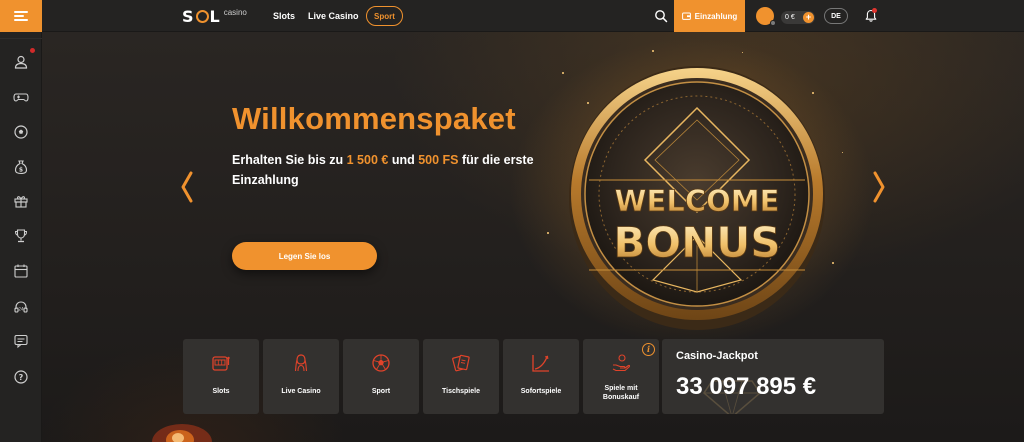 The width and height of the screenshot is (1024, 442). What do you see at coordinates (460, 391) in the screenshot?
I see `category-label: Tischspiele` at bounding box center [460, 391].